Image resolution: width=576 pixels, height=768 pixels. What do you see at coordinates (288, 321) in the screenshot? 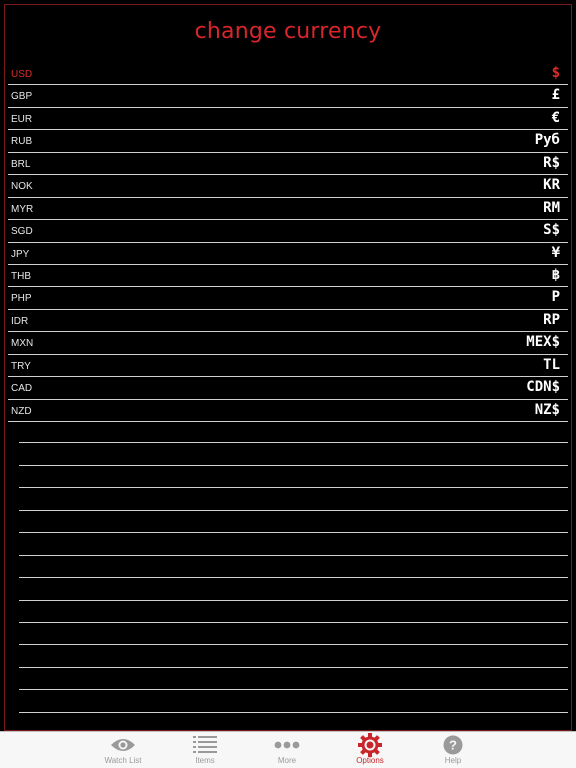
I see `currency-row-idr: IDR RP` at bounding box center [288, 321].